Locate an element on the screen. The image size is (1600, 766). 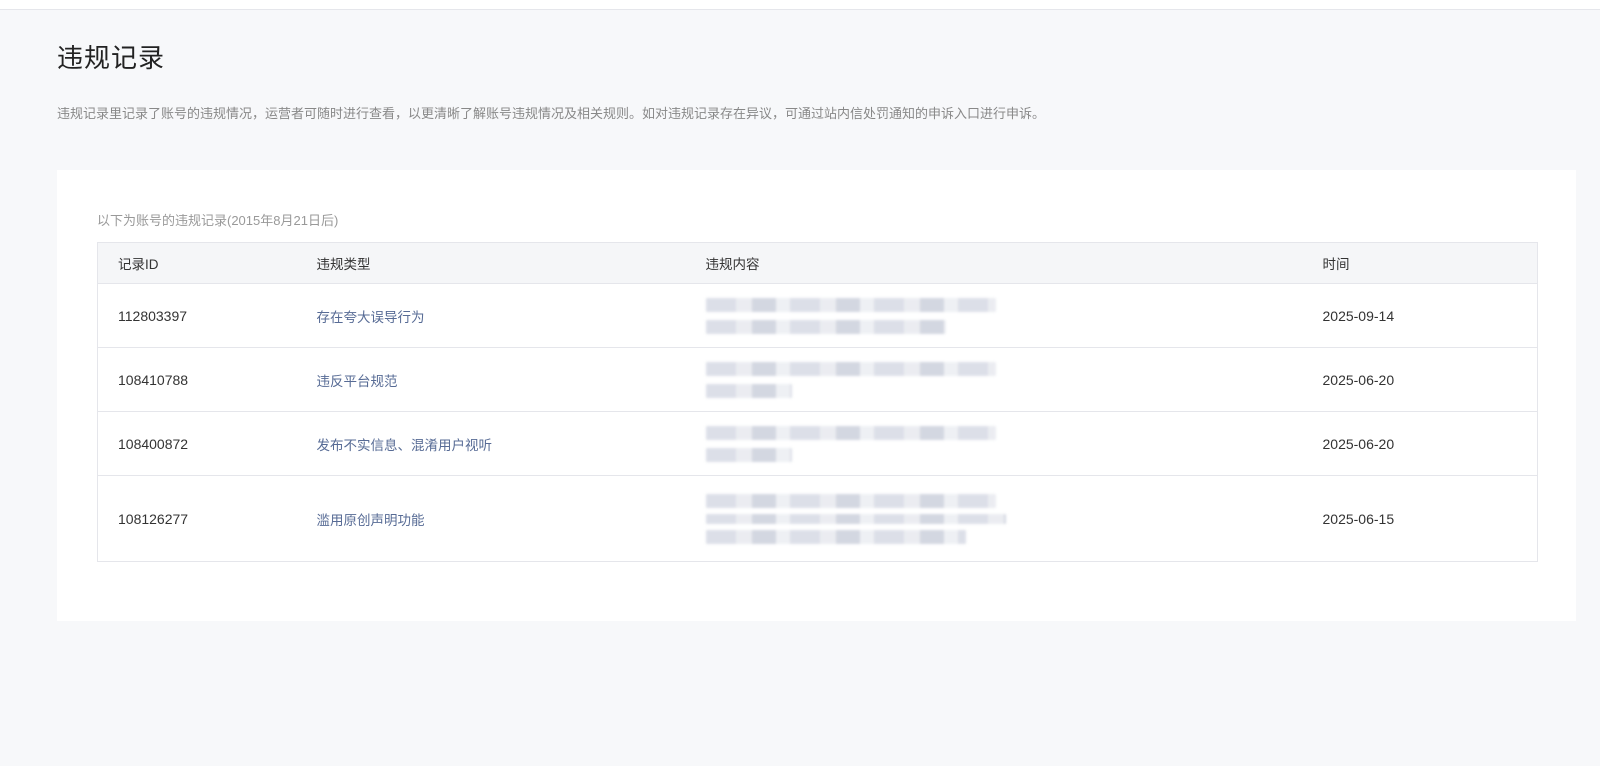
violation-type-link: 发布不实信息、混淆用户视听 is located at coordinates (405, 445).